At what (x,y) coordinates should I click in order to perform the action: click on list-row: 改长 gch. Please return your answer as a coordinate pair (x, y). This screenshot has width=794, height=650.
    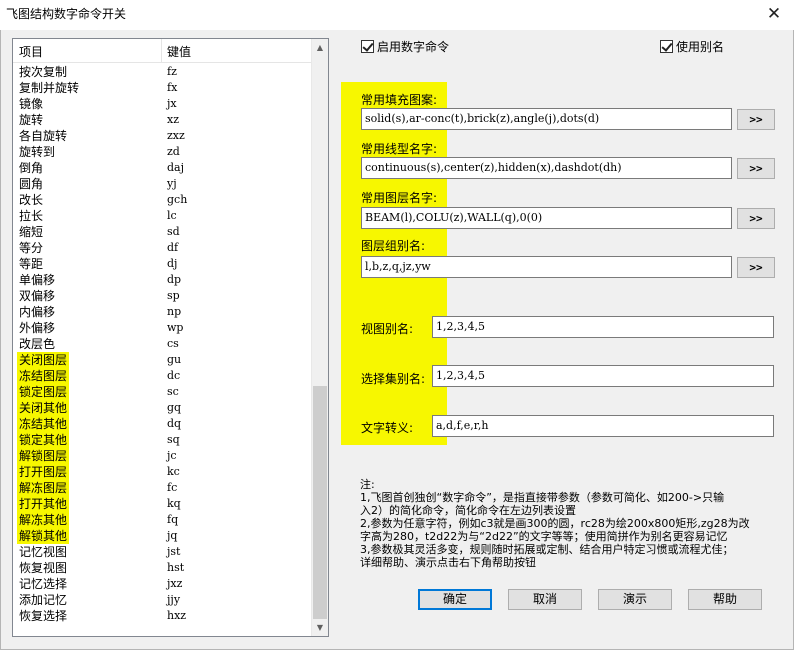
    Looking at the image, I should click on (162, 200).